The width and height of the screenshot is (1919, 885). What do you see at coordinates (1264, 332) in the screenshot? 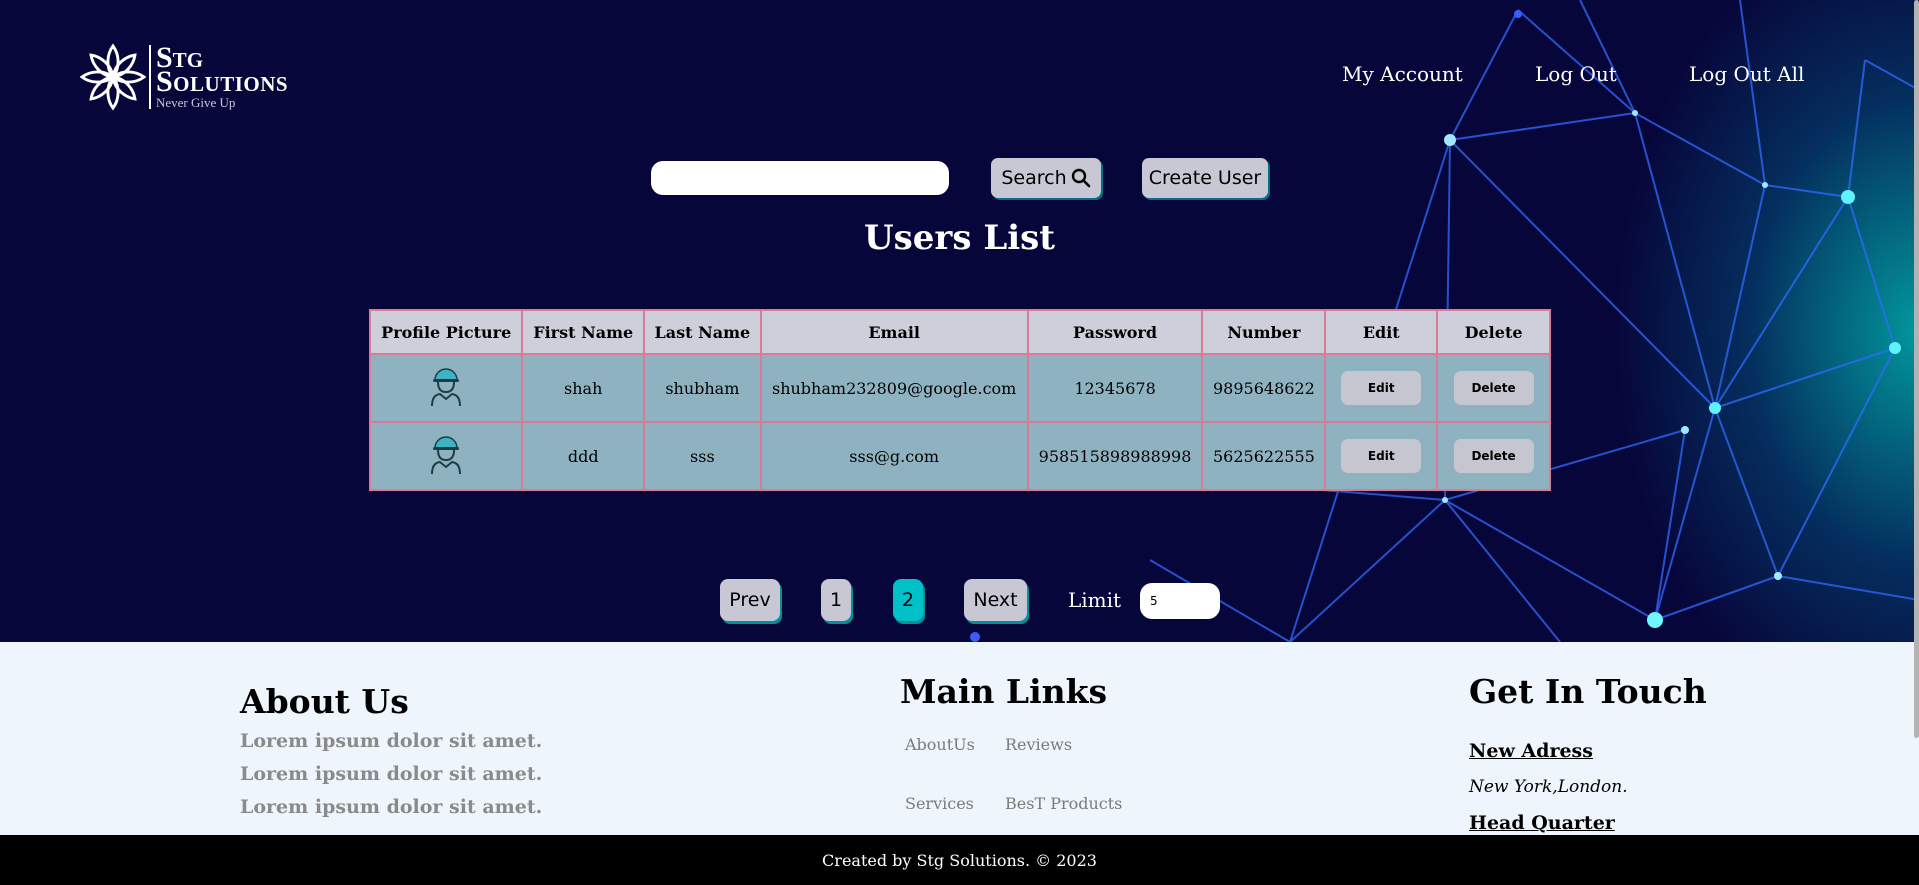
I see `header-number: Number` at bounding box center [1264, 332].